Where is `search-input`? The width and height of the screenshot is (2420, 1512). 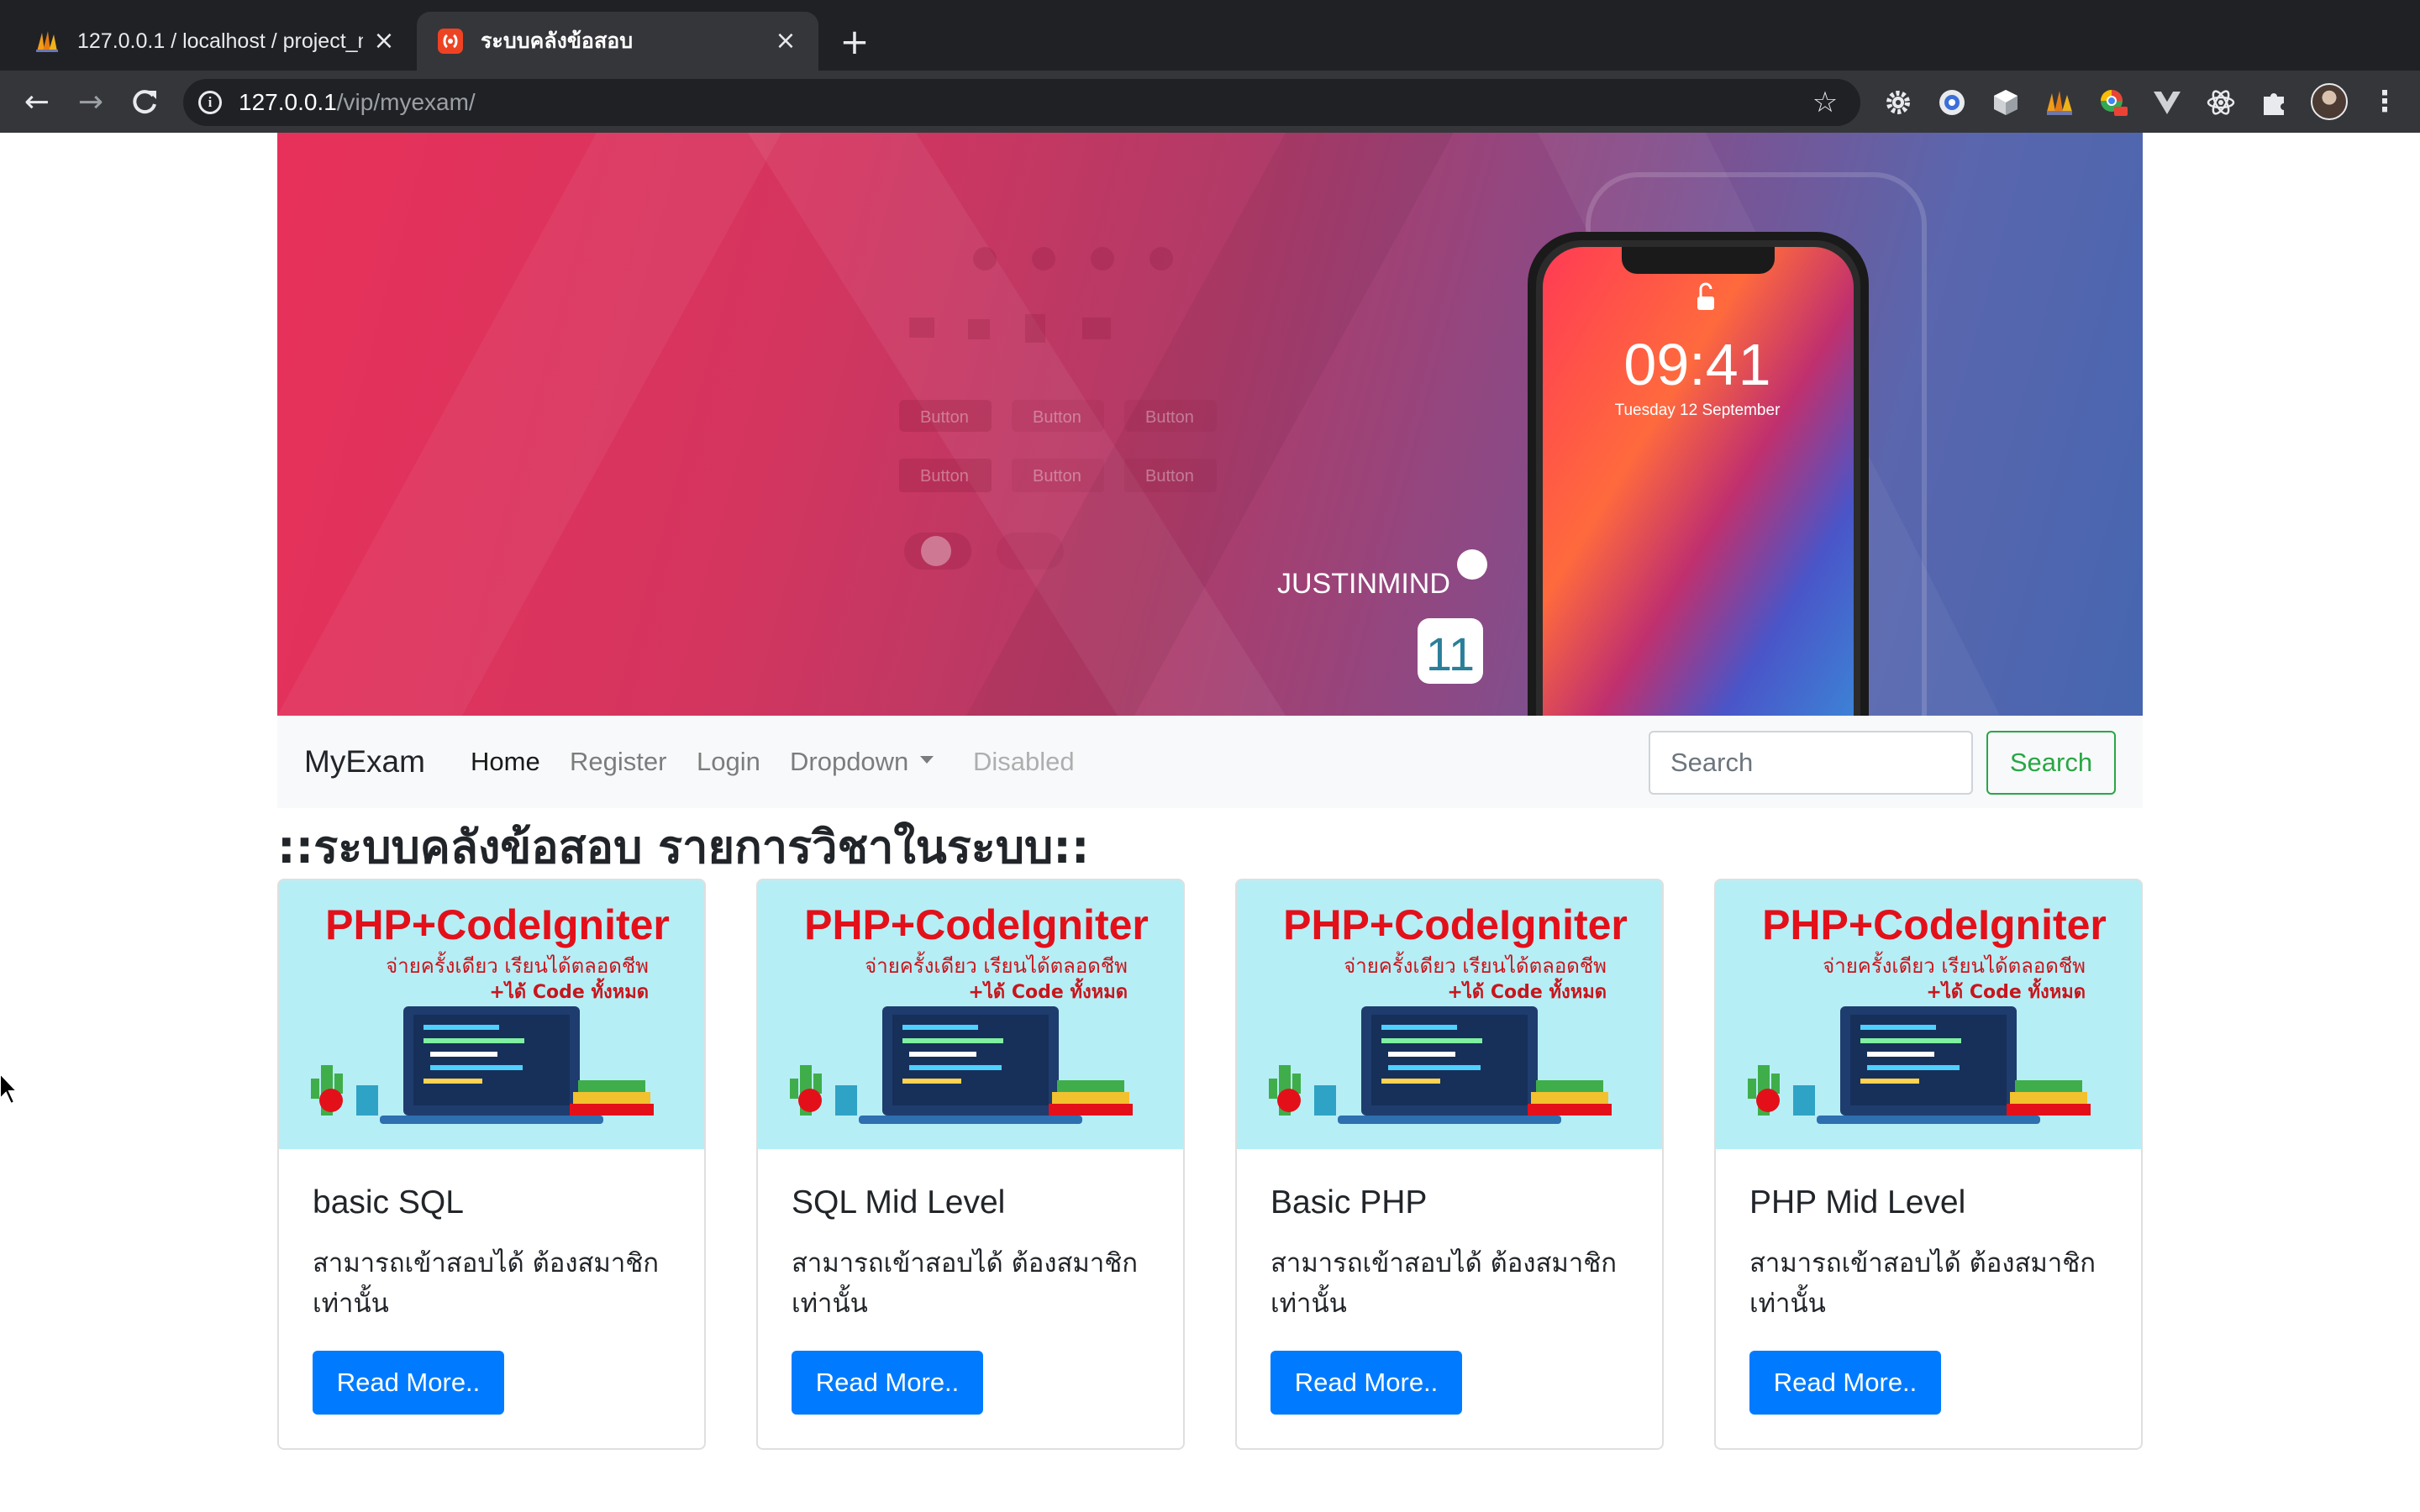
search-input is located at coordinates (1811, 763).